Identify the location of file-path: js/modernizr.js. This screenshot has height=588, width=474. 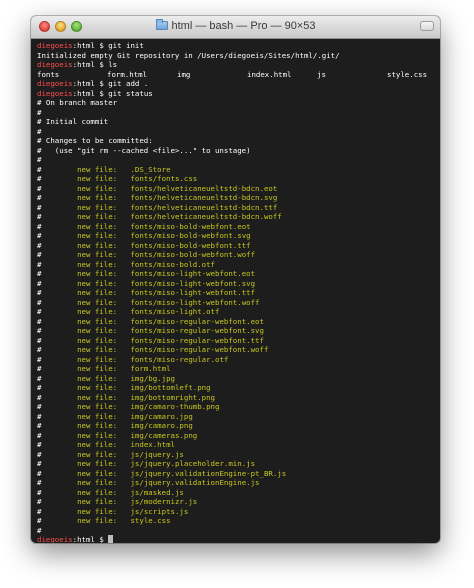
(164, 501).